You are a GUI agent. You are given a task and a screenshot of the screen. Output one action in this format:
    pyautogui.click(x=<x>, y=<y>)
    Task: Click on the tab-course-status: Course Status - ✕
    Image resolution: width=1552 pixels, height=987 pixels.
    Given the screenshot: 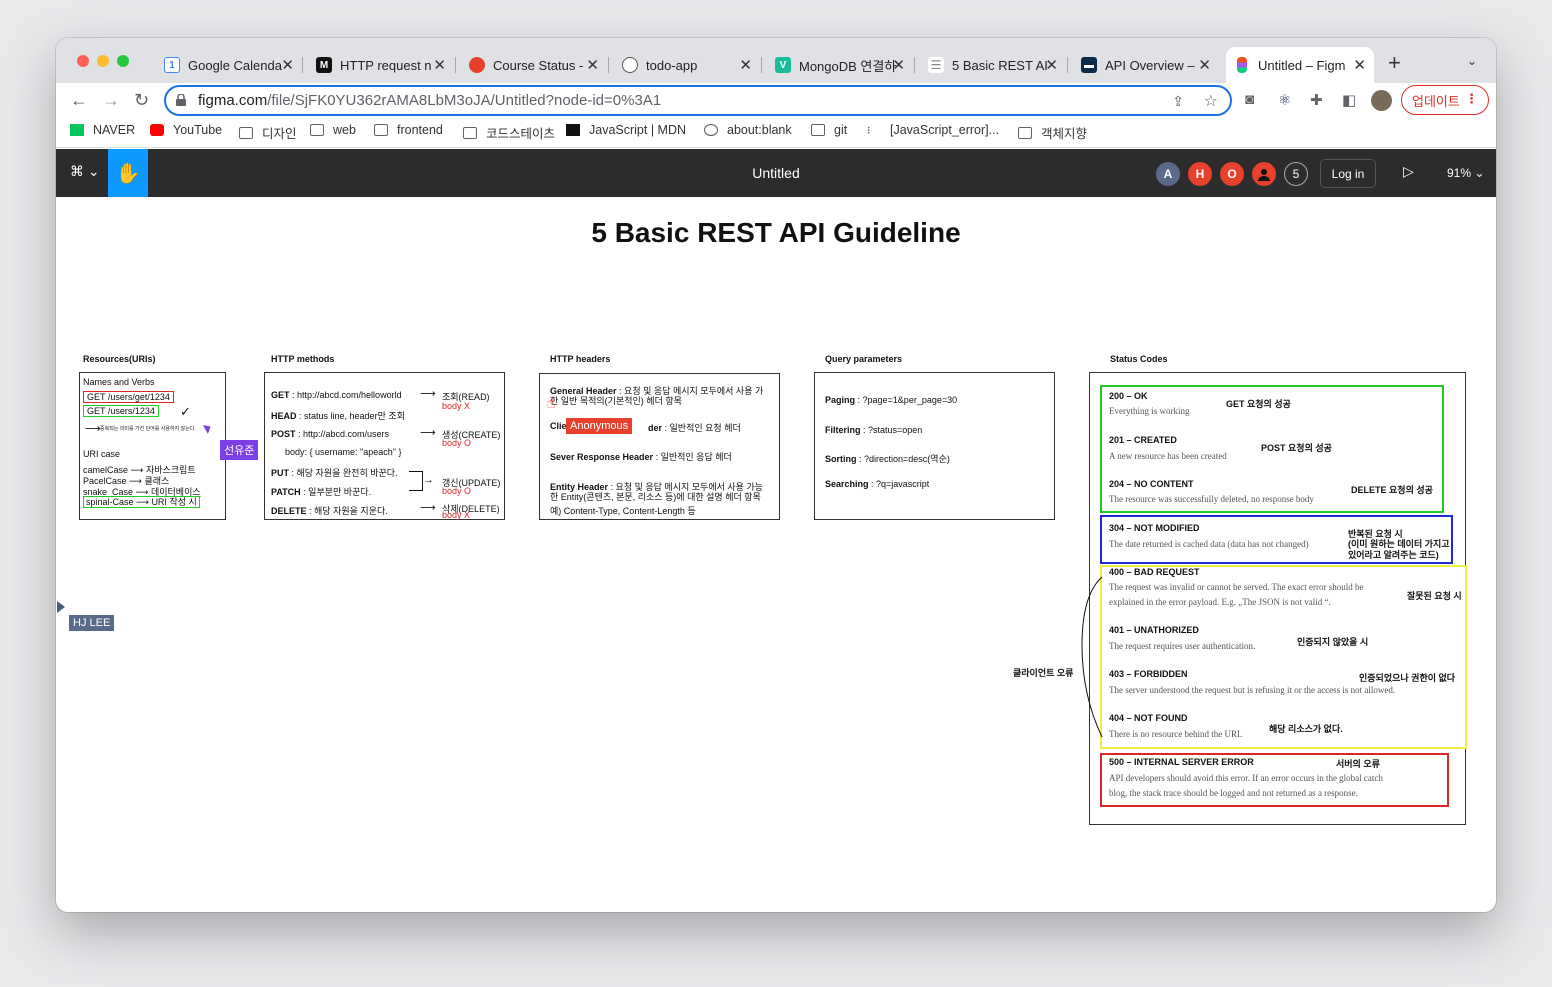 What is the action you would take?
    pyautogui.click(x=534, y=65)
    